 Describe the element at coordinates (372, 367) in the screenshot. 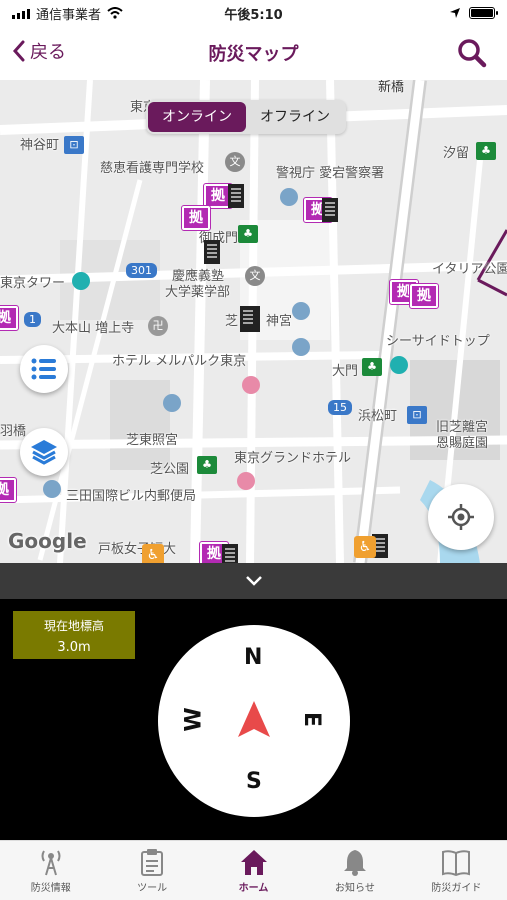

I see `park-icon-daimon: ♣` at that location.